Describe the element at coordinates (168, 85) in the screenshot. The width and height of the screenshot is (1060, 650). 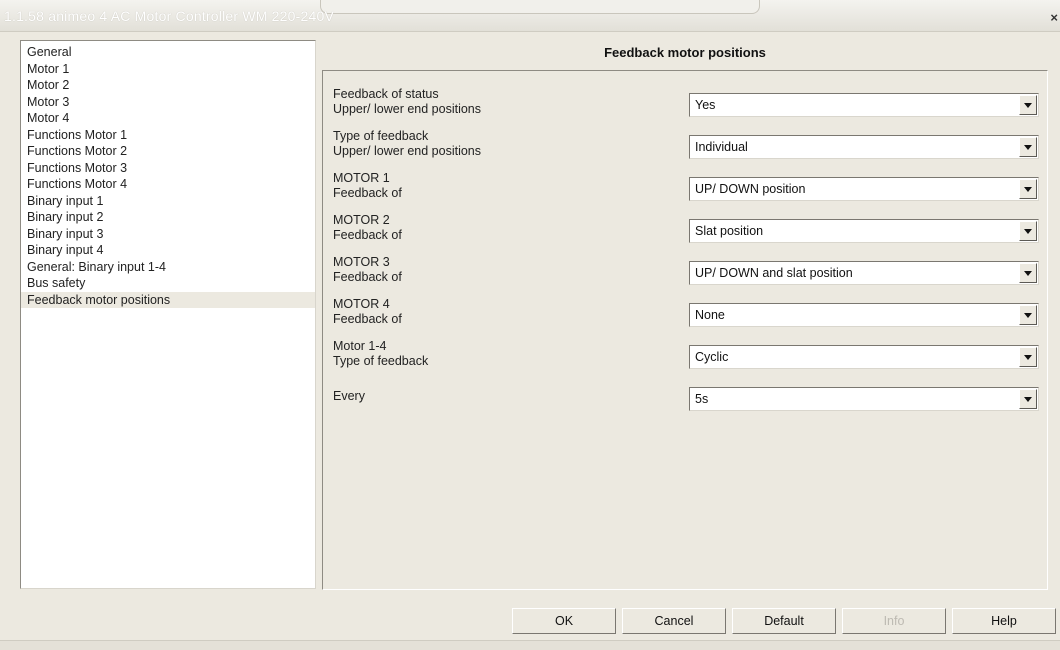
I see `sidebar-item-motor-2: Motor 2` at that location.